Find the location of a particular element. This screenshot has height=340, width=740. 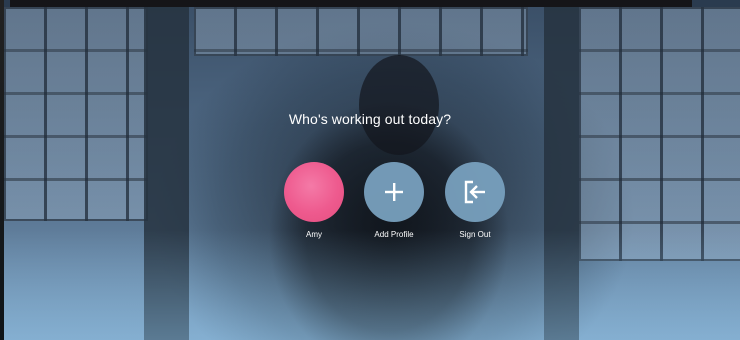

sign-out-circle is located at coordinates (475, 192).